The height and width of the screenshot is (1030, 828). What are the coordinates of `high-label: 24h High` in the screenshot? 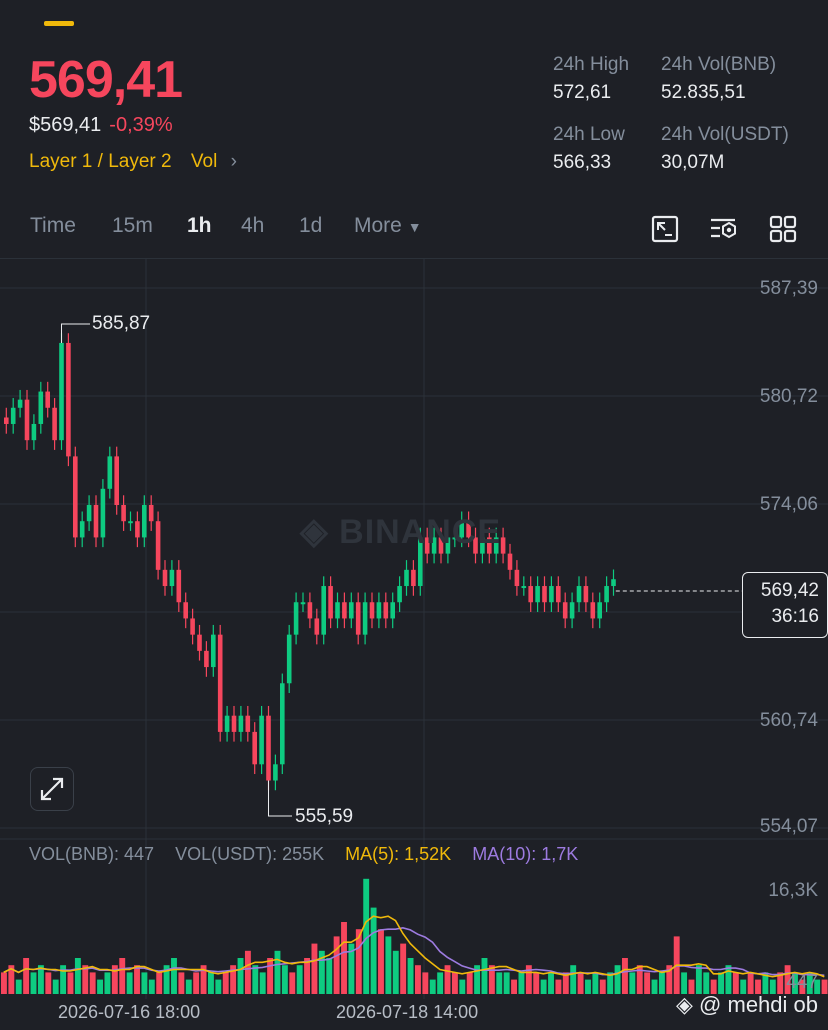 It's located at (591, 64).